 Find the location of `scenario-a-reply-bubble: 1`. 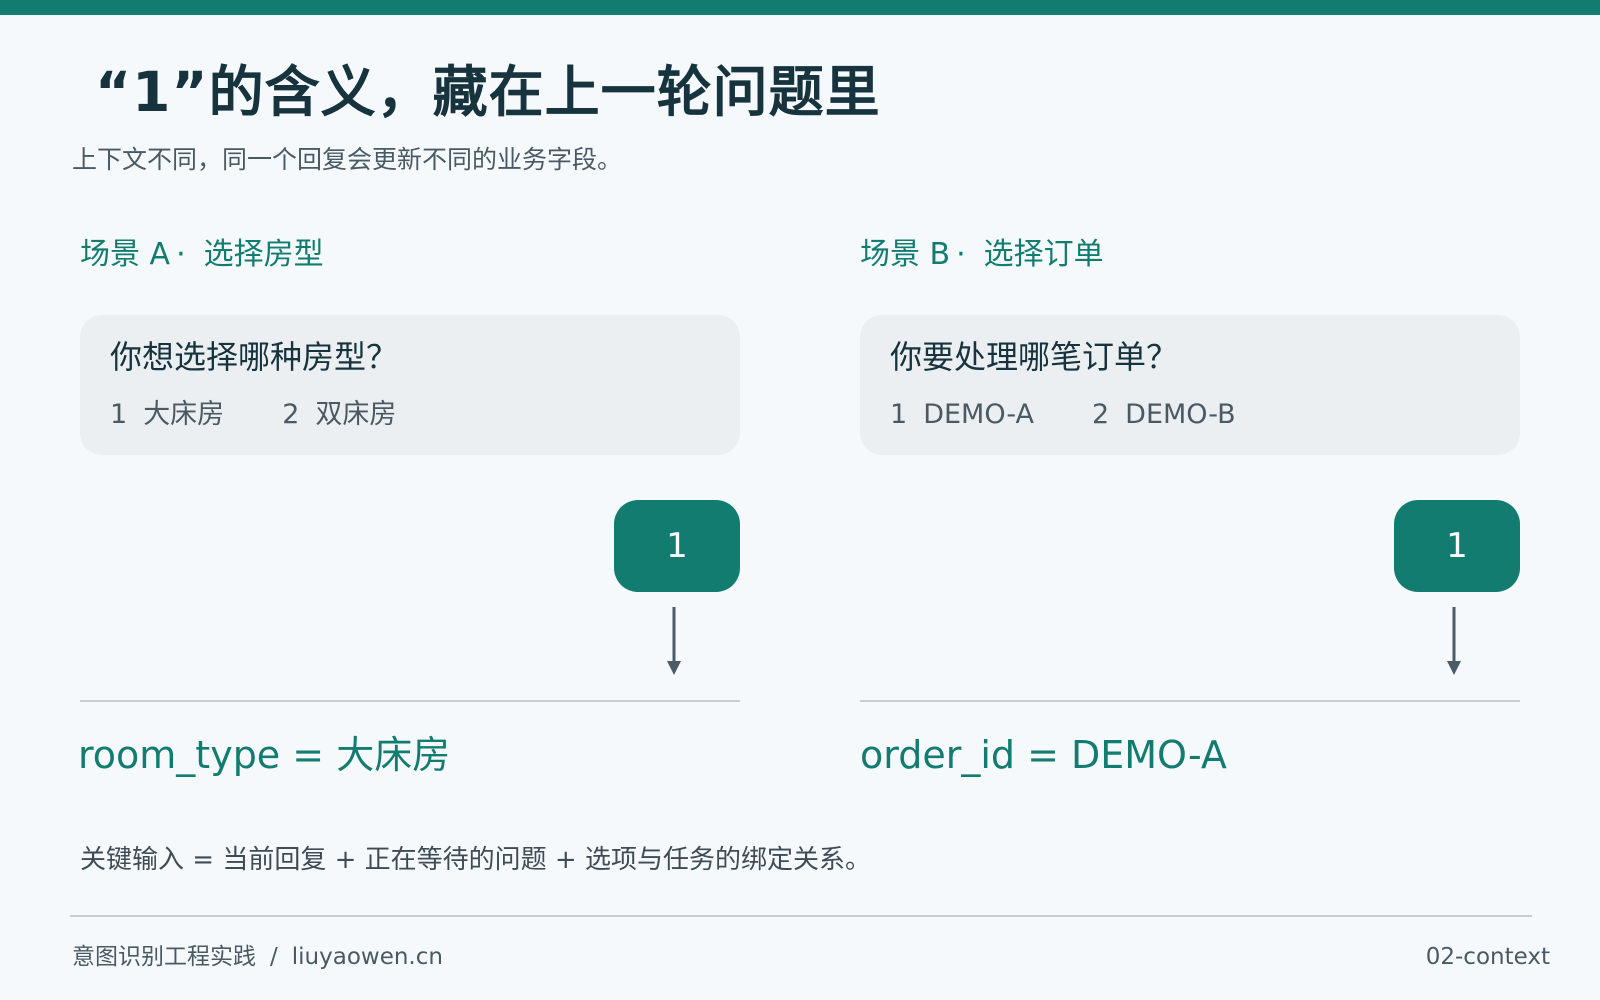

scenario-a-reply-bubble: 1 is located at coordinates (677, 546).